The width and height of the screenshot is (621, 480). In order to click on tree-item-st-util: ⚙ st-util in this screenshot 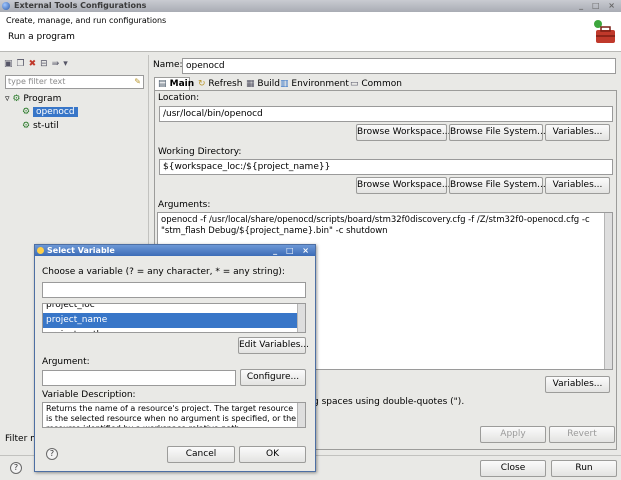, I will do `click(40, 126)`.